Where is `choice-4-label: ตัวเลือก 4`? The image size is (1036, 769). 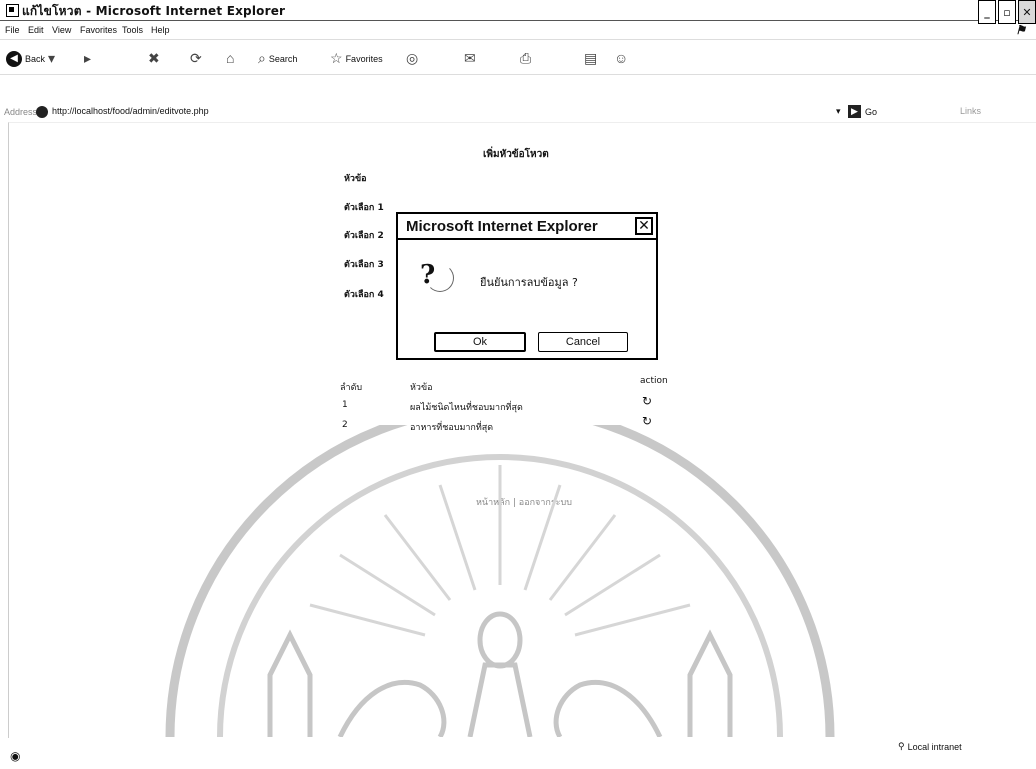 choice-4-label: ตัวเลือก 4 is located at coordinates (364, 295).